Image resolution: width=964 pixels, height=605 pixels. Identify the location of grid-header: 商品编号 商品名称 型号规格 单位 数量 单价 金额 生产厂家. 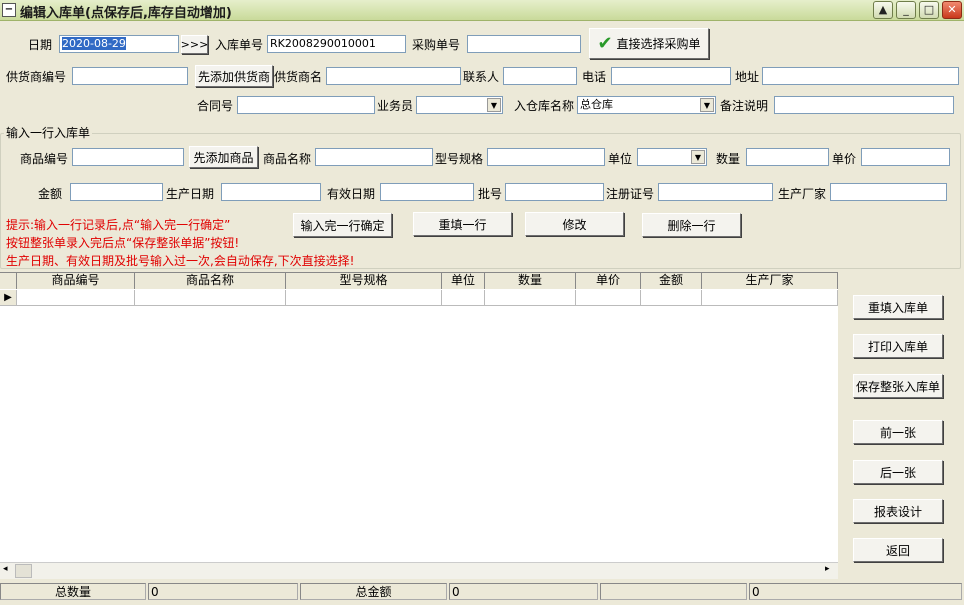
(419, 281).